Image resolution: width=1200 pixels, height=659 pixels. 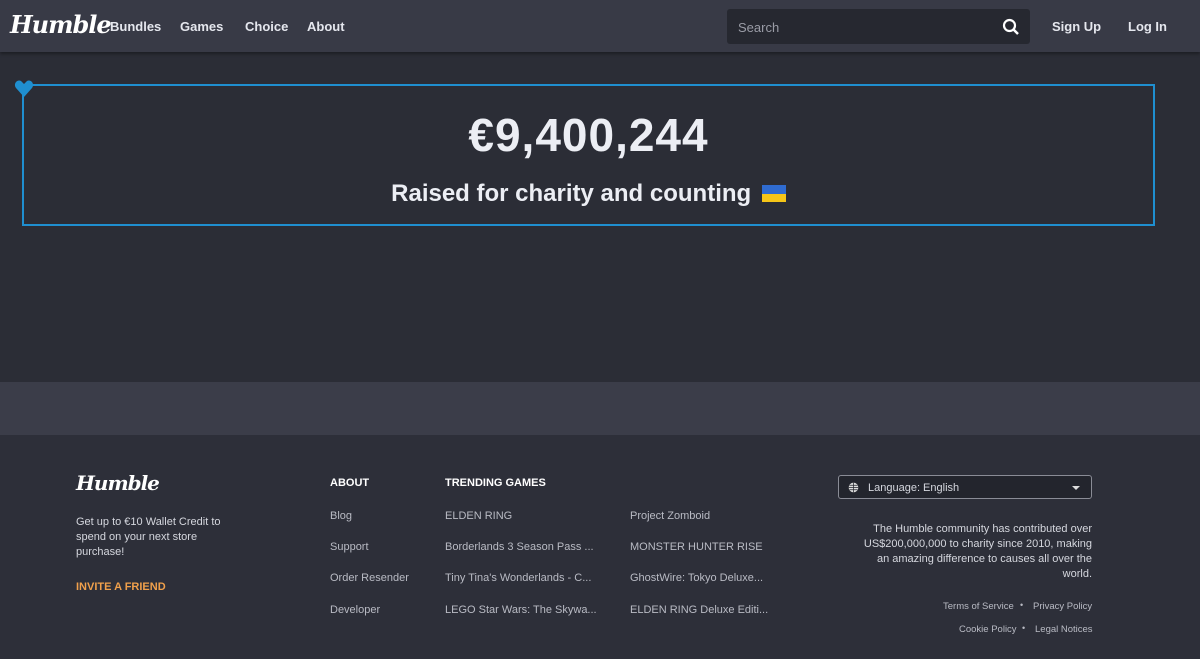 I want to click on globe-icon, so click(x=853, y=487).